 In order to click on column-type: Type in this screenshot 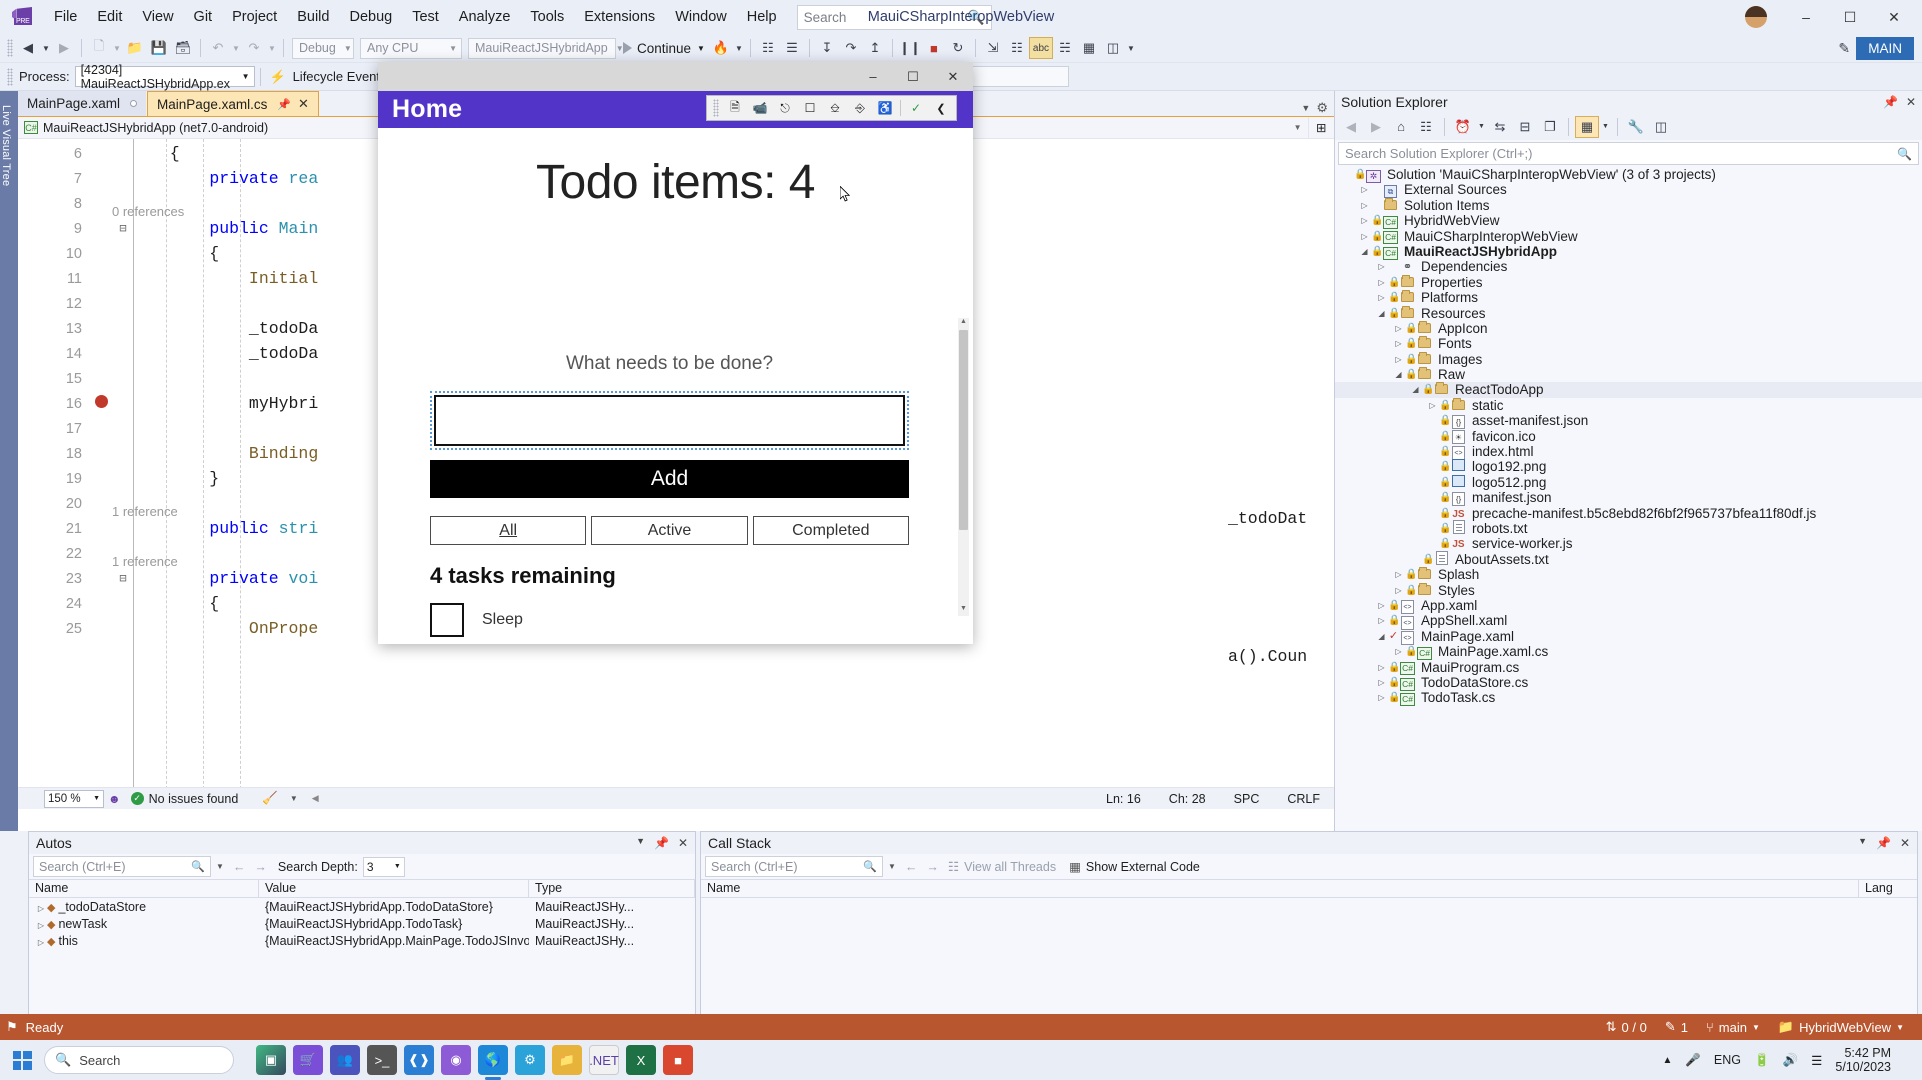, I will do `click(612, 888)`.